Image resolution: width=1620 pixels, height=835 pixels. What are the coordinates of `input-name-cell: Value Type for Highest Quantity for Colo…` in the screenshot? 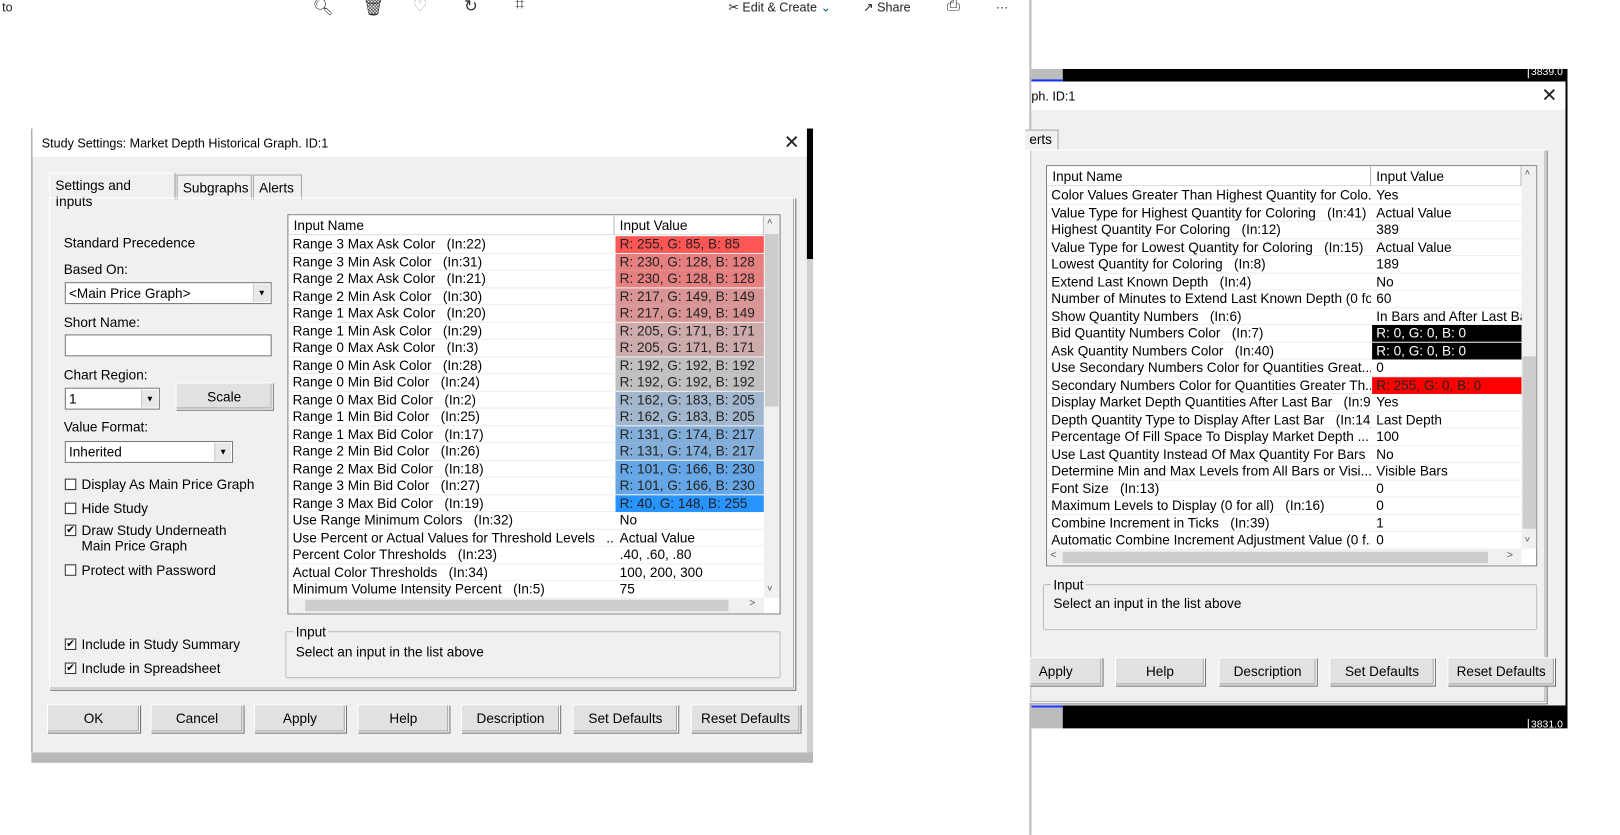 It's located at (1209, 212).